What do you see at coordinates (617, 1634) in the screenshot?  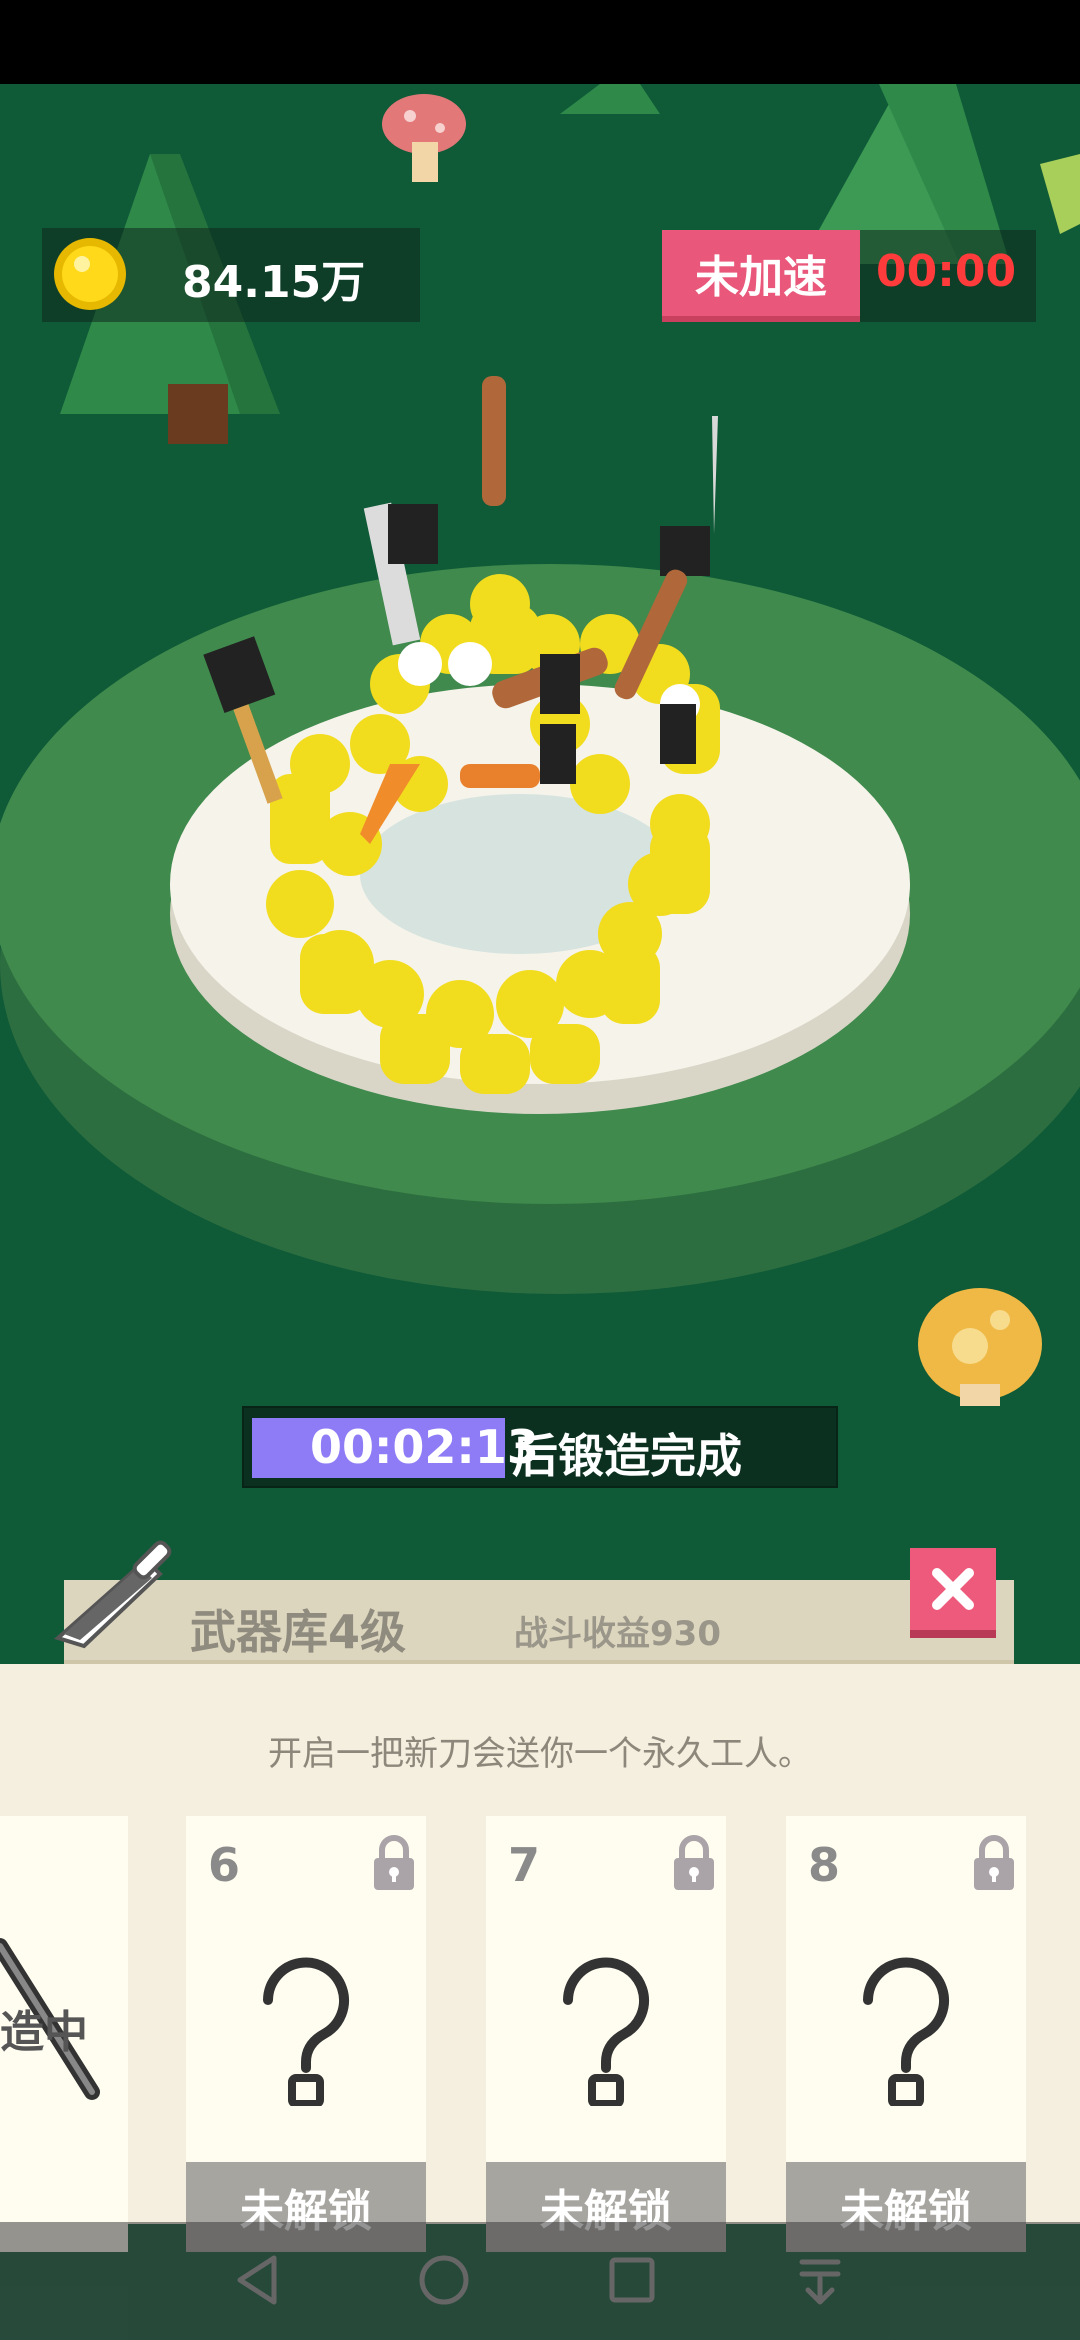 I see `arsenal-income: 战斗收益930` at bounding box center [617, 1634].